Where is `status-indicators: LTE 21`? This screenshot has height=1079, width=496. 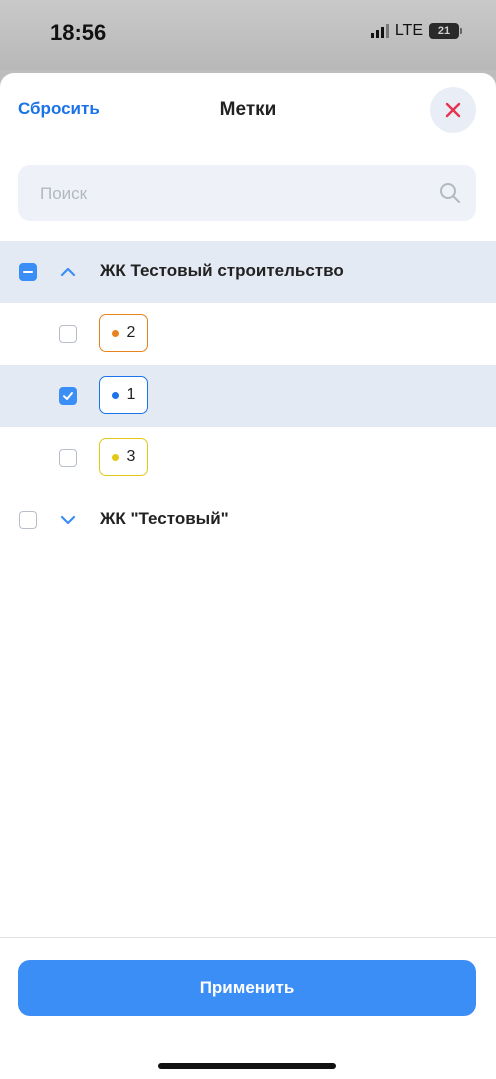 status-indicators: LTE 21 is located at coordinates (416, 31).